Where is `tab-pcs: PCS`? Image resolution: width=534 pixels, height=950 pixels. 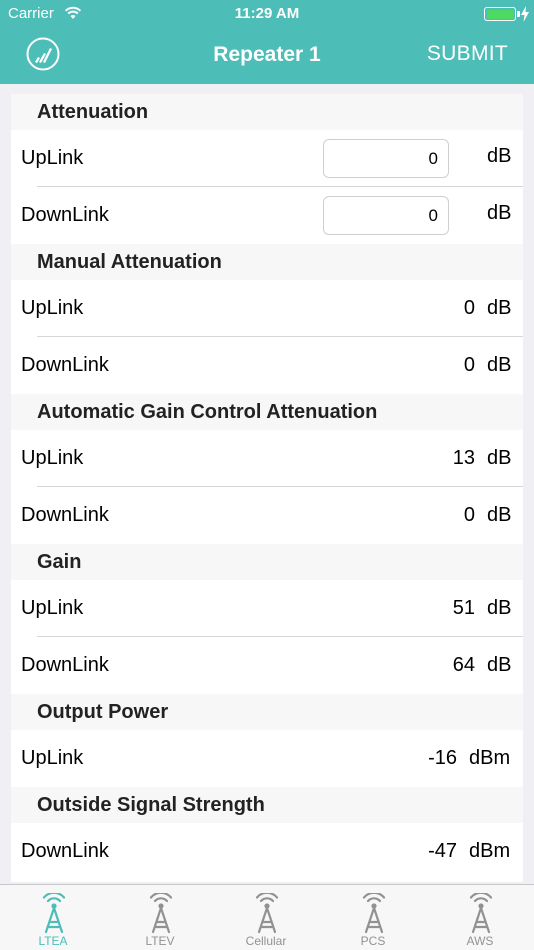 tab-pcs: PCS is located at coordinates (373, 917).